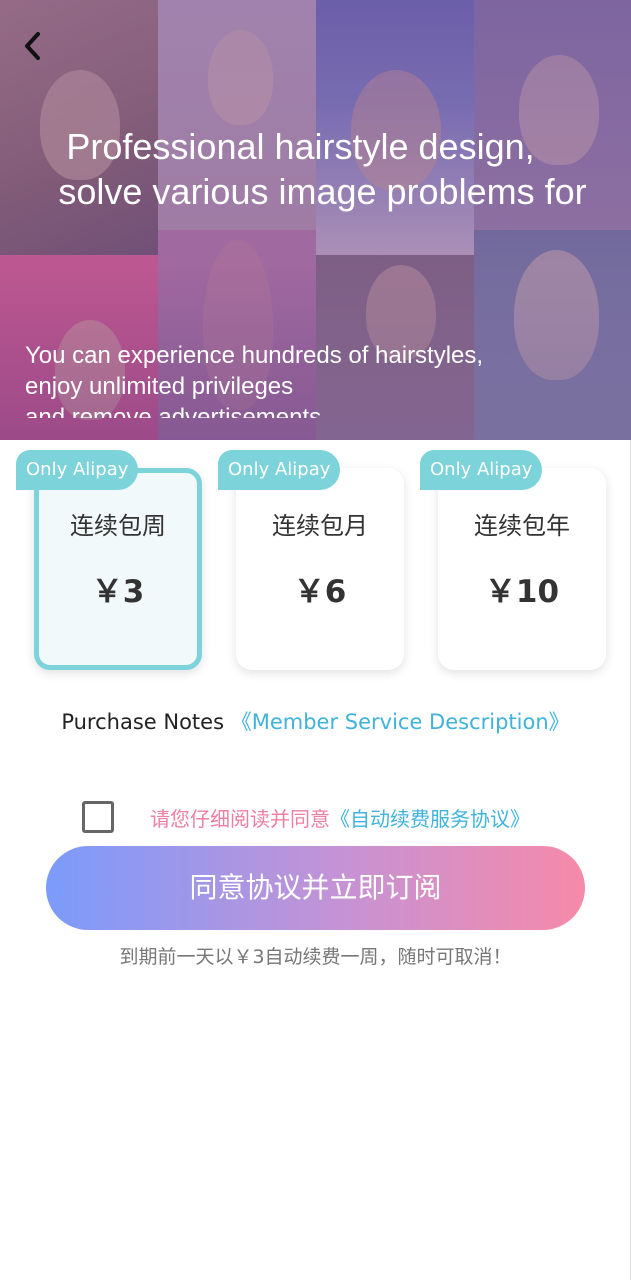  I want to click on plan-name: 连续包月, so click(320, 526).